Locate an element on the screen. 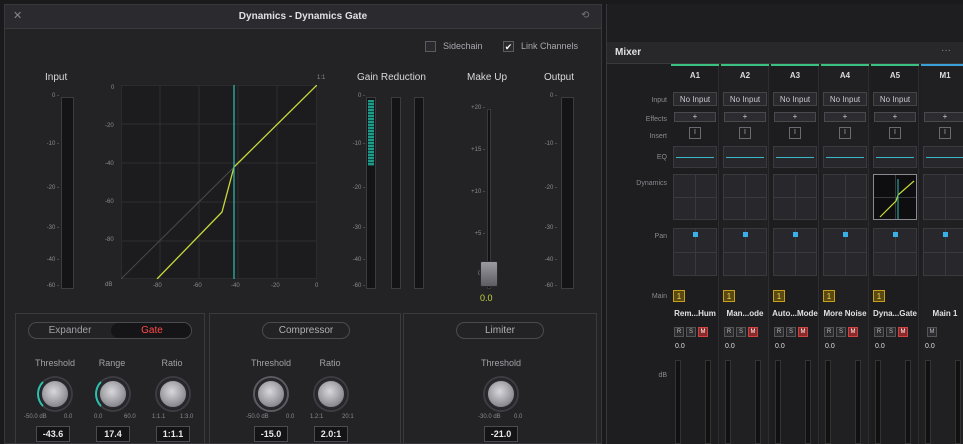  eq-curve is located at coordinates (944, 157).